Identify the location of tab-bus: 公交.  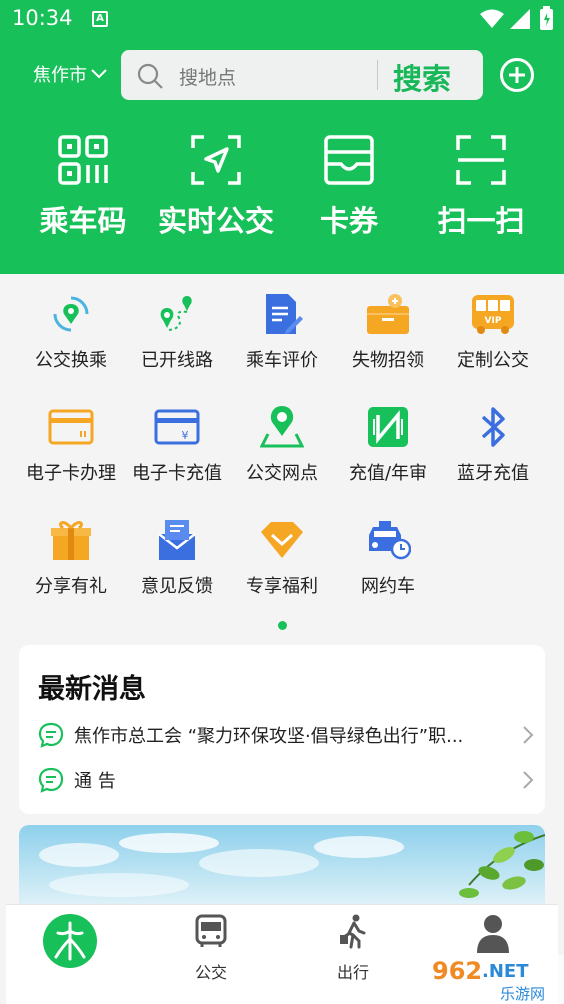
(211, 948).